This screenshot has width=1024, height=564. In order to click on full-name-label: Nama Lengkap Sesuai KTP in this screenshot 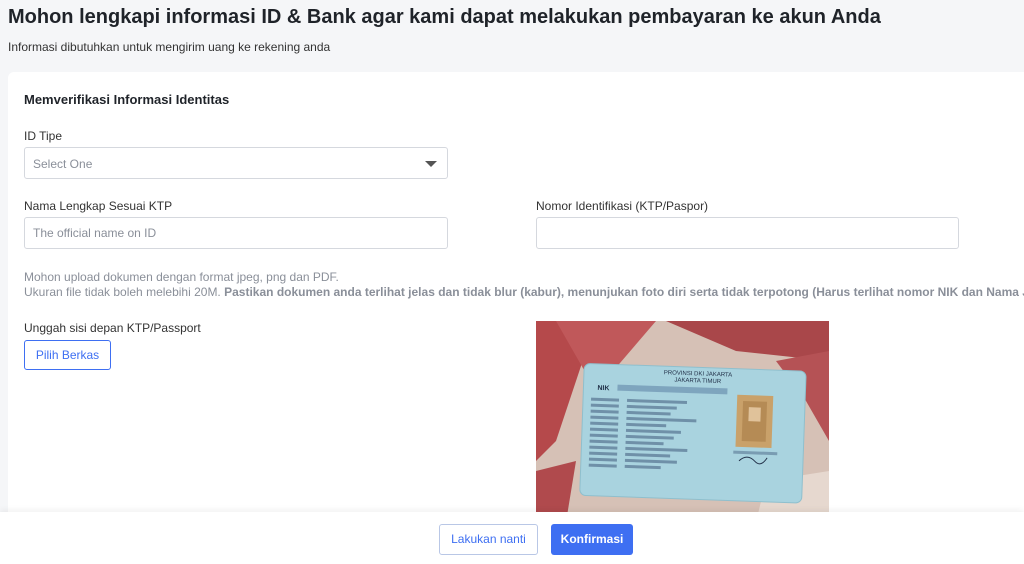, I will do `click(98, 206)`.